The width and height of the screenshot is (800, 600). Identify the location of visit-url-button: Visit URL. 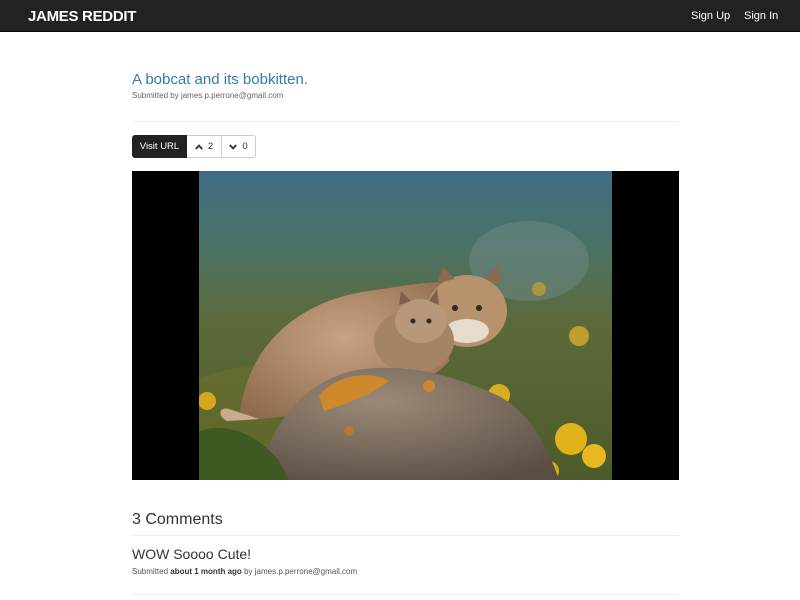
(159, 146).